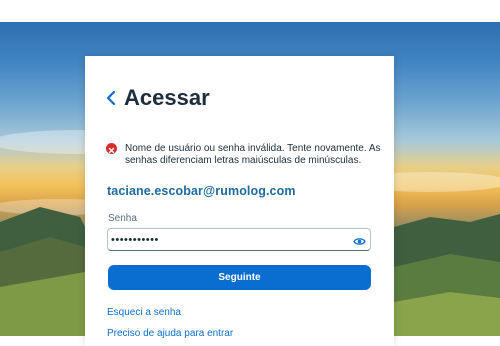  What do you see at coordinates (144, 312) in the screenshot?
I see `forgot-password-link: Esqueci a senha` at bounding box center [144, 312].